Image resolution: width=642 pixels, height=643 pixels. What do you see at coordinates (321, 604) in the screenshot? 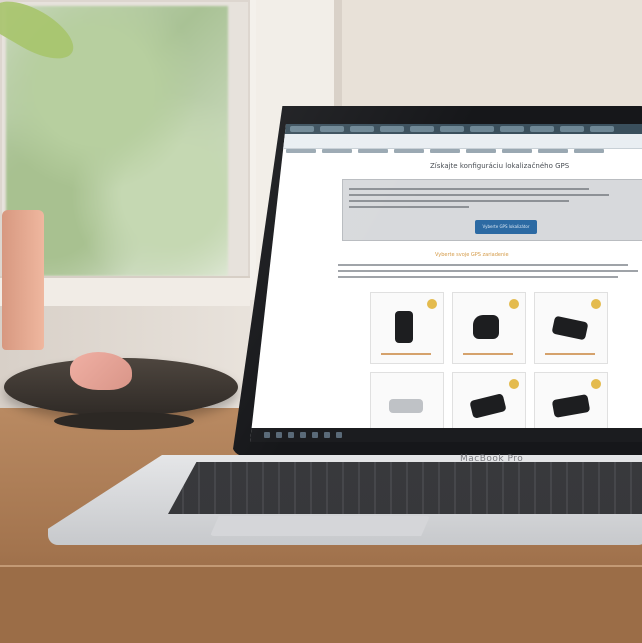
I see `table-edge` at bounding box center [321, 604].